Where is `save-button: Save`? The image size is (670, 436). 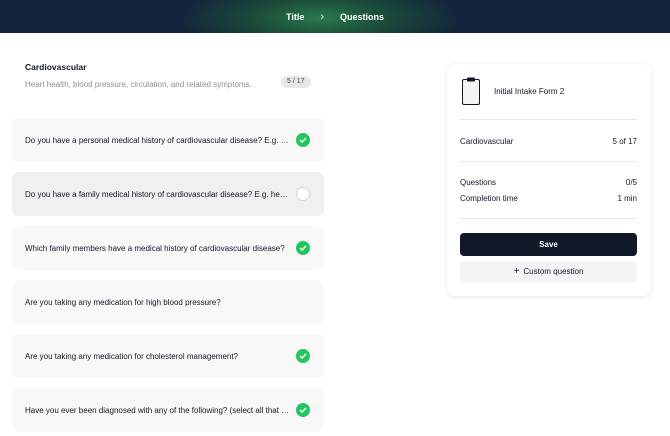 save-button: Save is located at coordinates (548, 244).